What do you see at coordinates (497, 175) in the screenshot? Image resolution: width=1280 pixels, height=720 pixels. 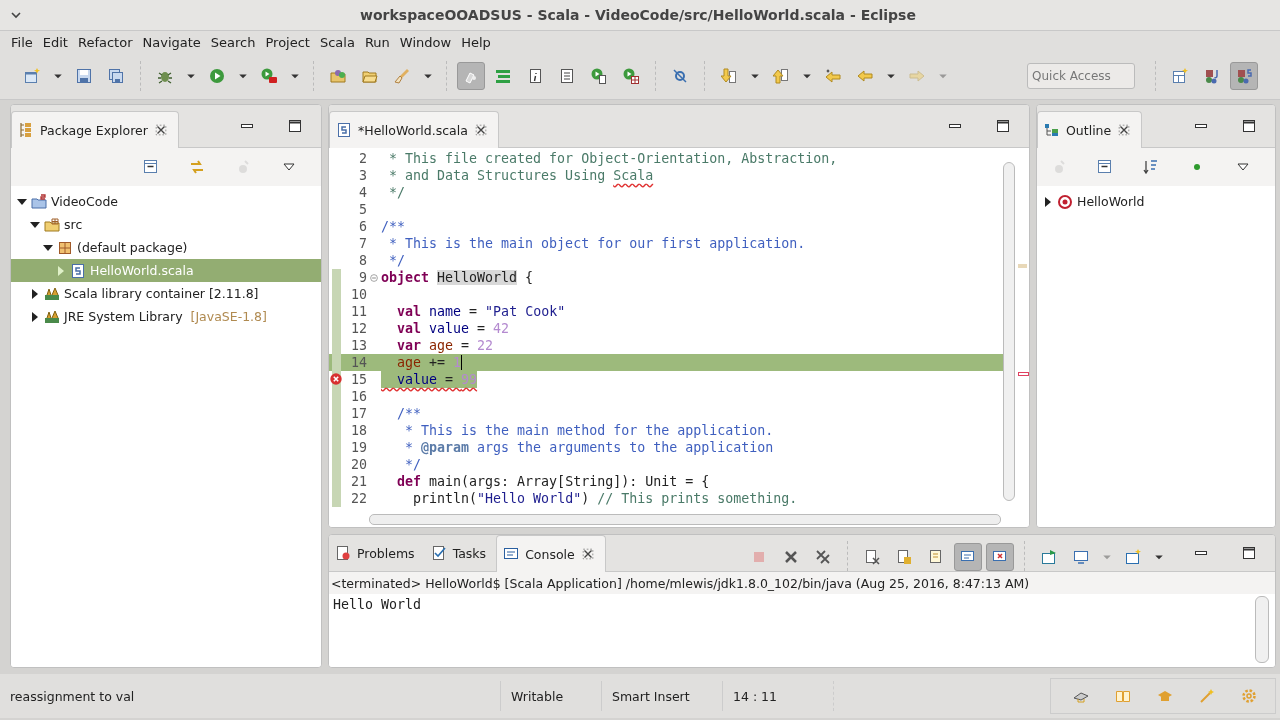 I see `code-token: * and Data Structures Using` at bounding box center [497, 175].